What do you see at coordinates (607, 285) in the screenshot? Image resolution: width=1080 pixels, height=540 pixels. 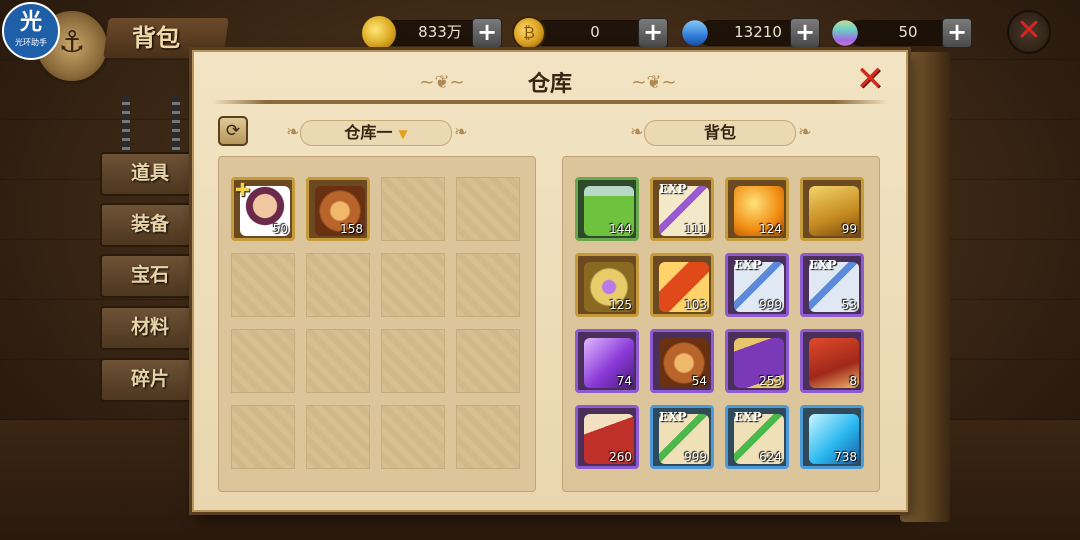 I see `gold-amulet-slot: 125` at bounding box center [607, 285].